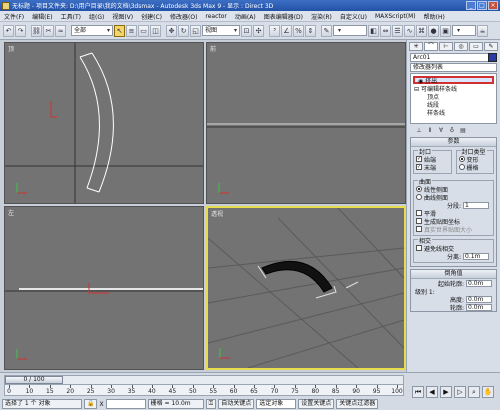 The height and width of the screenshot is (410, 500). I want to click on start-outline-spinner: 0.0m, so click(479, 283).